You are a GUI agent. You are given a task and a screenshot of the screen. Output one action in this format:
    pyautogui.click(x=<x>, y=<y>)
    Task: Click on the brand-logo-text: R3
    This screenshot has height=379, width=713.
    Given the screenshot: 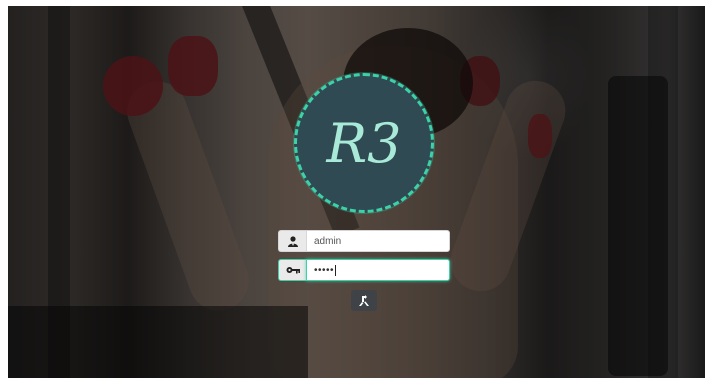 What is the action you would take?
    pyautogui.click(x=363, y=143)
    